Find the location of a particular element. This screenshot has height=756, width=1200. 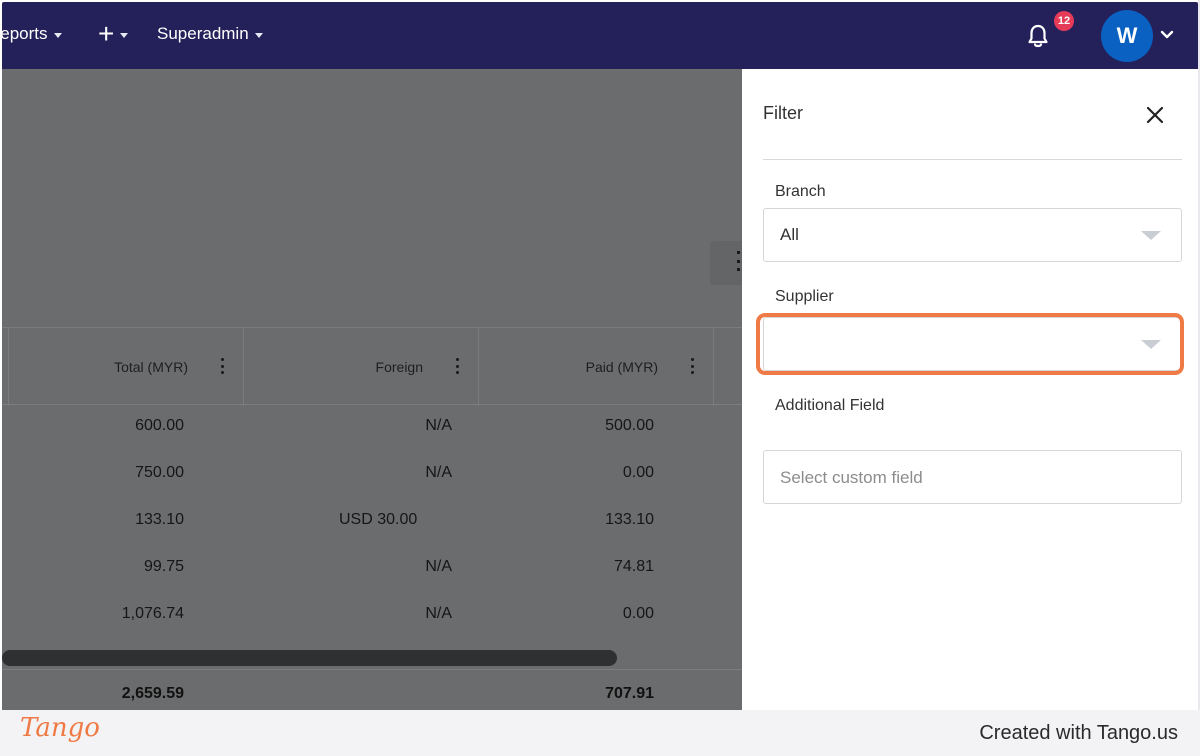

column-header-paid: Paid (MYR) is located at coordinates (568, 367).